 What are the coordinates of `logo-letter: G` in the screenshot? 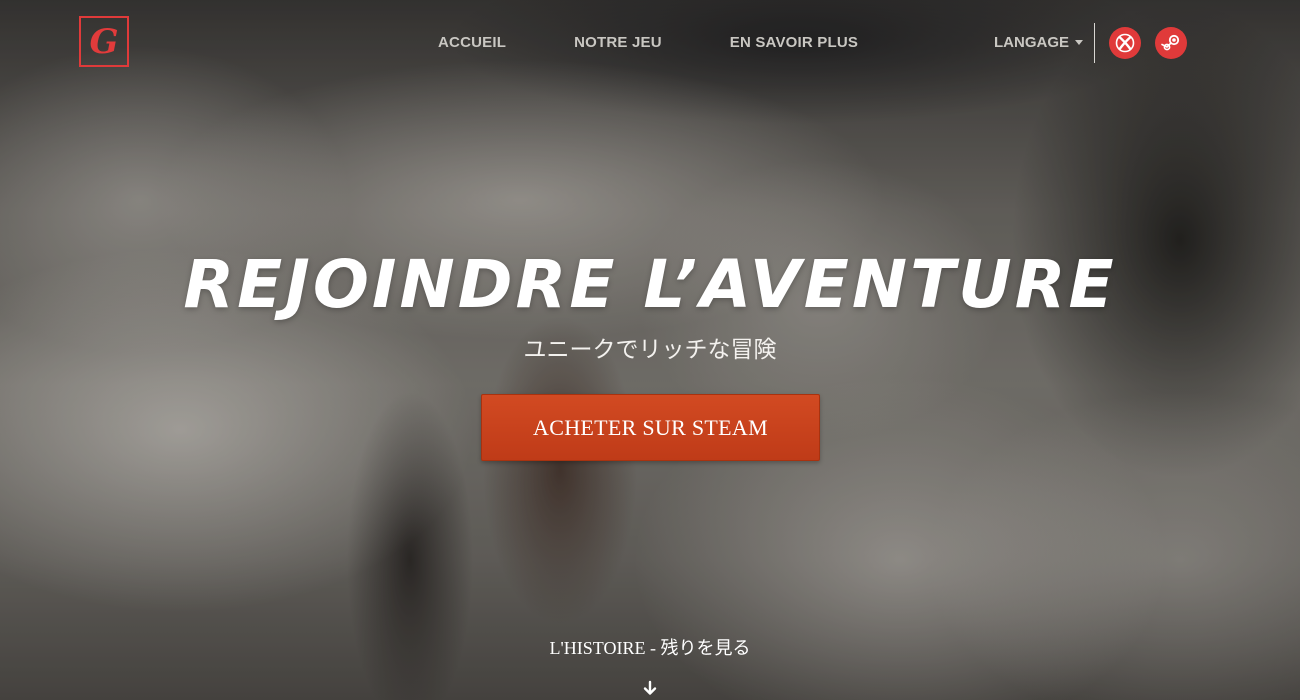 It's located at (104, 41).